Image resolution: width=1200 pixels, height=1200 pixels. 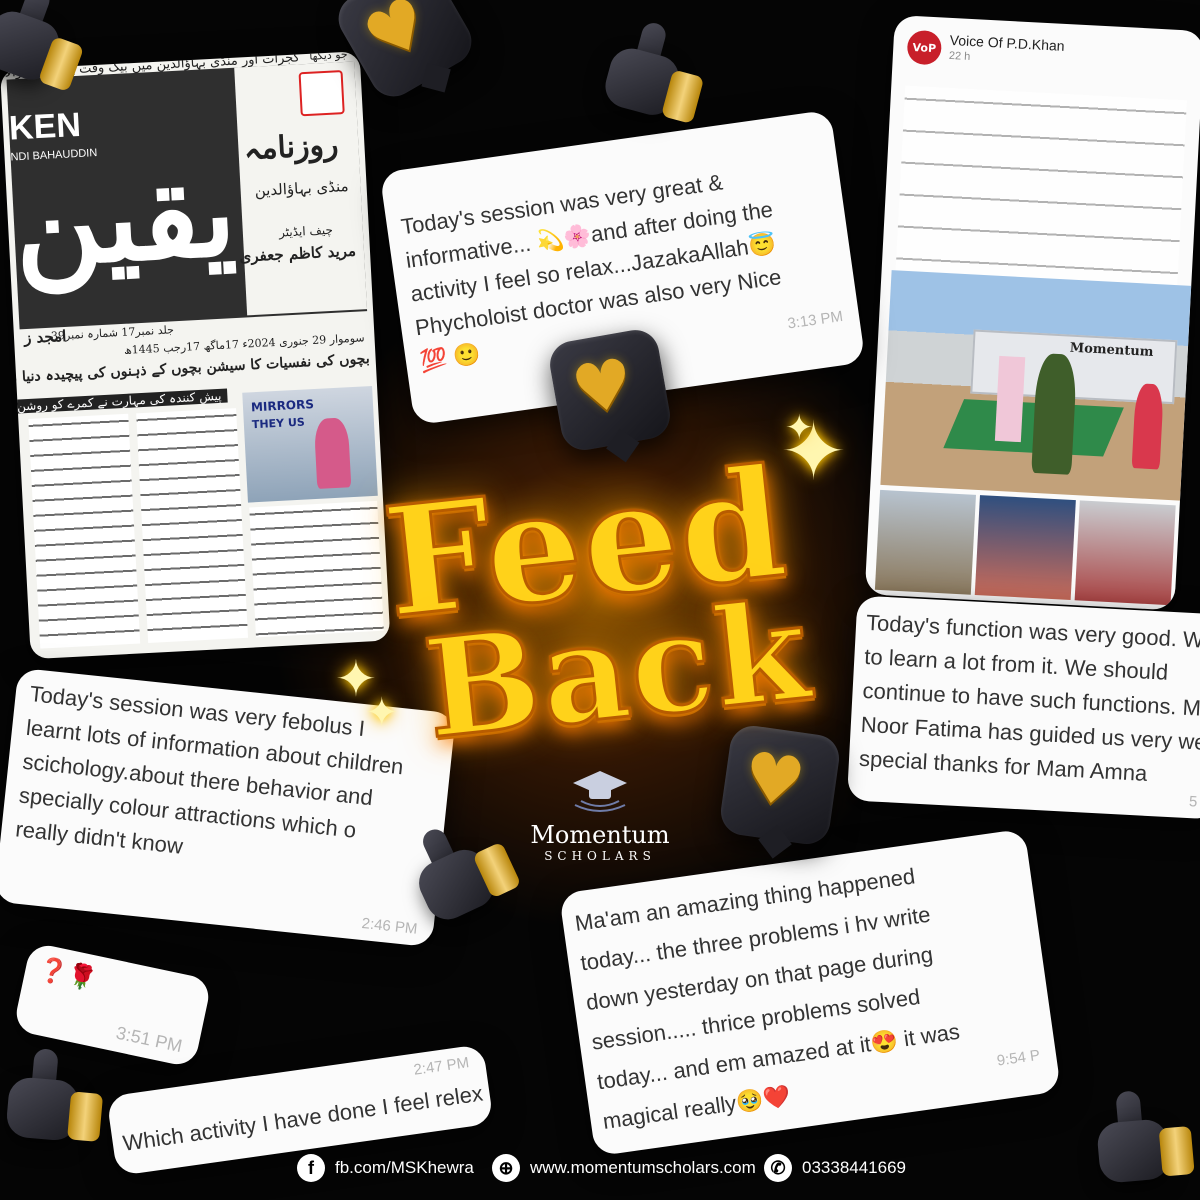 I want to click on phone-number: 03338441669, so click(x=854, y=1168).